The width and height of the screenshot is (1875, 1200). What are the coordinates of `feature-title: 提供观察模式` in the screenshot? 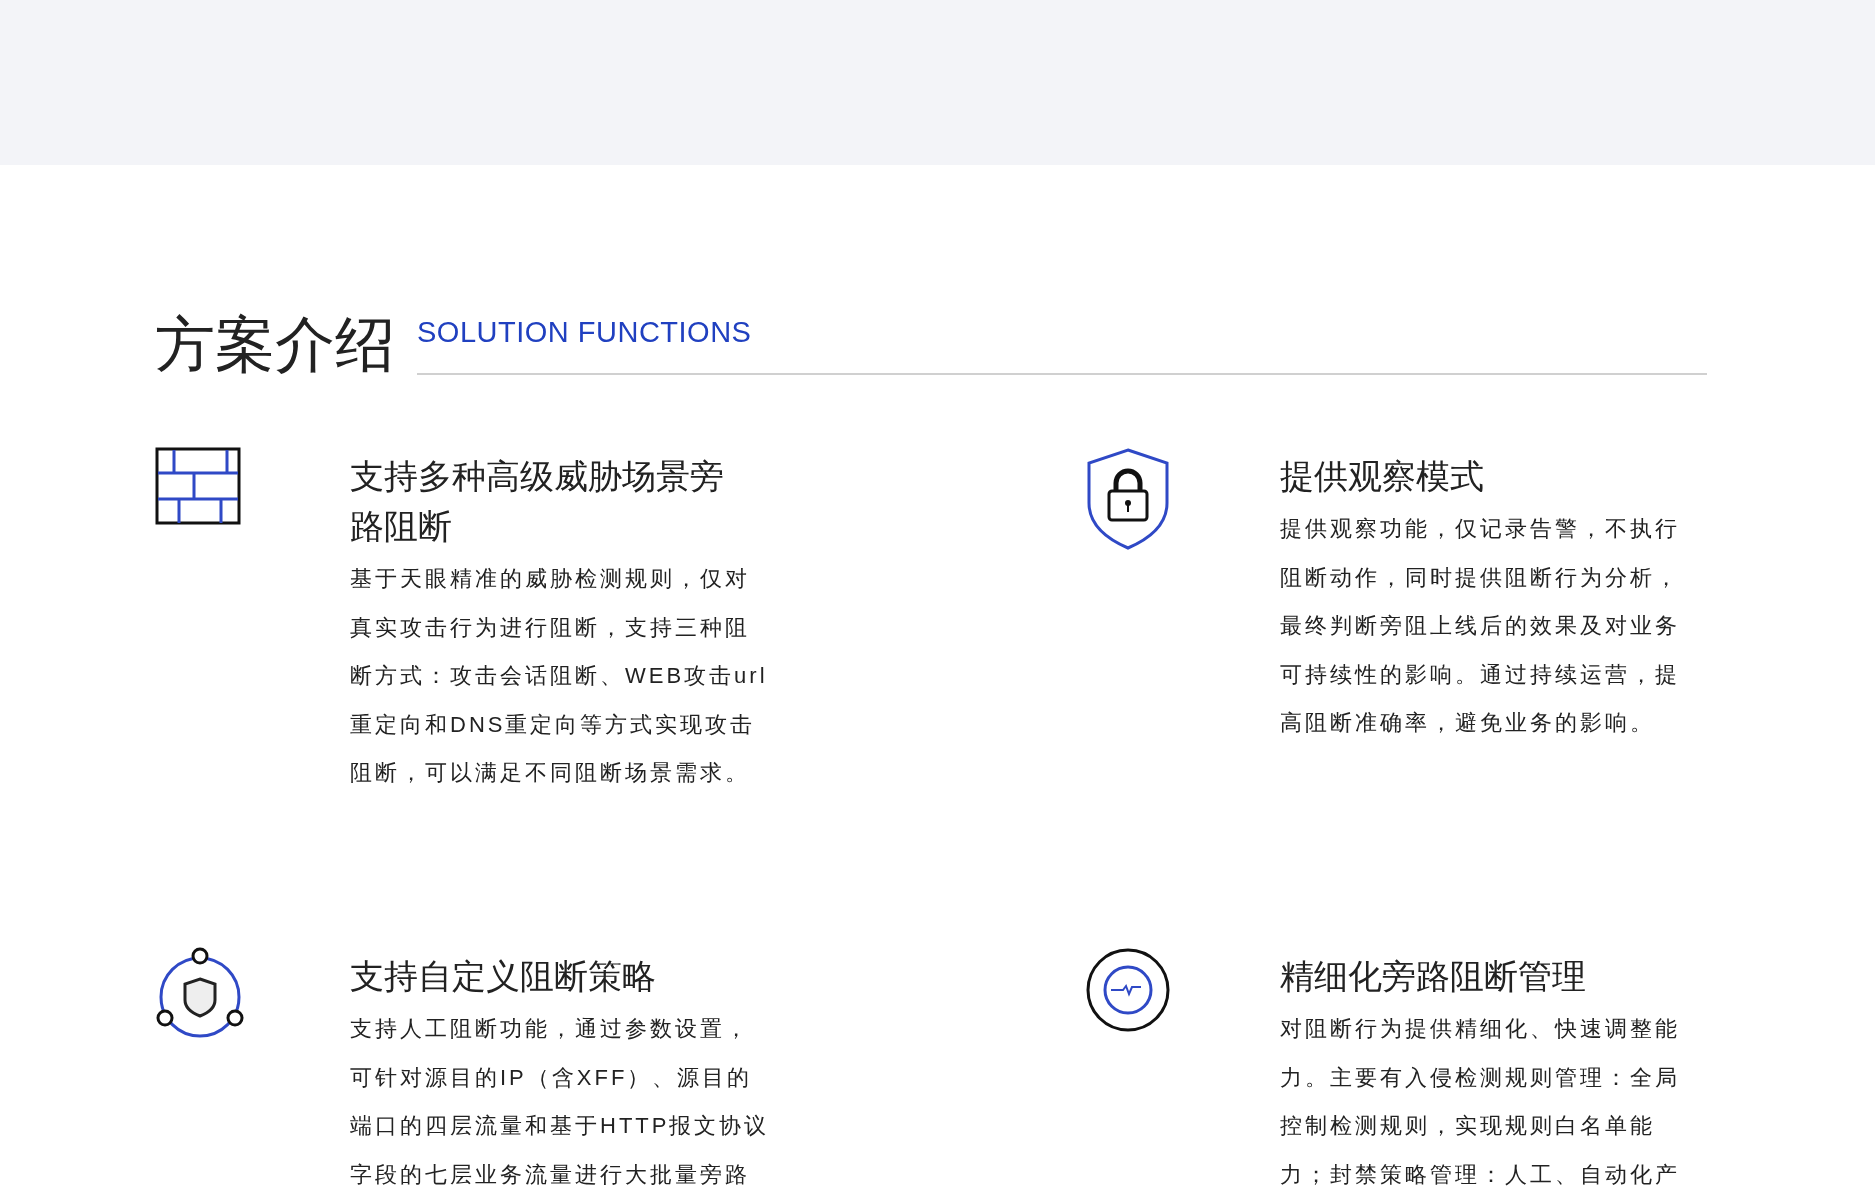 It's located at (1382, 476).